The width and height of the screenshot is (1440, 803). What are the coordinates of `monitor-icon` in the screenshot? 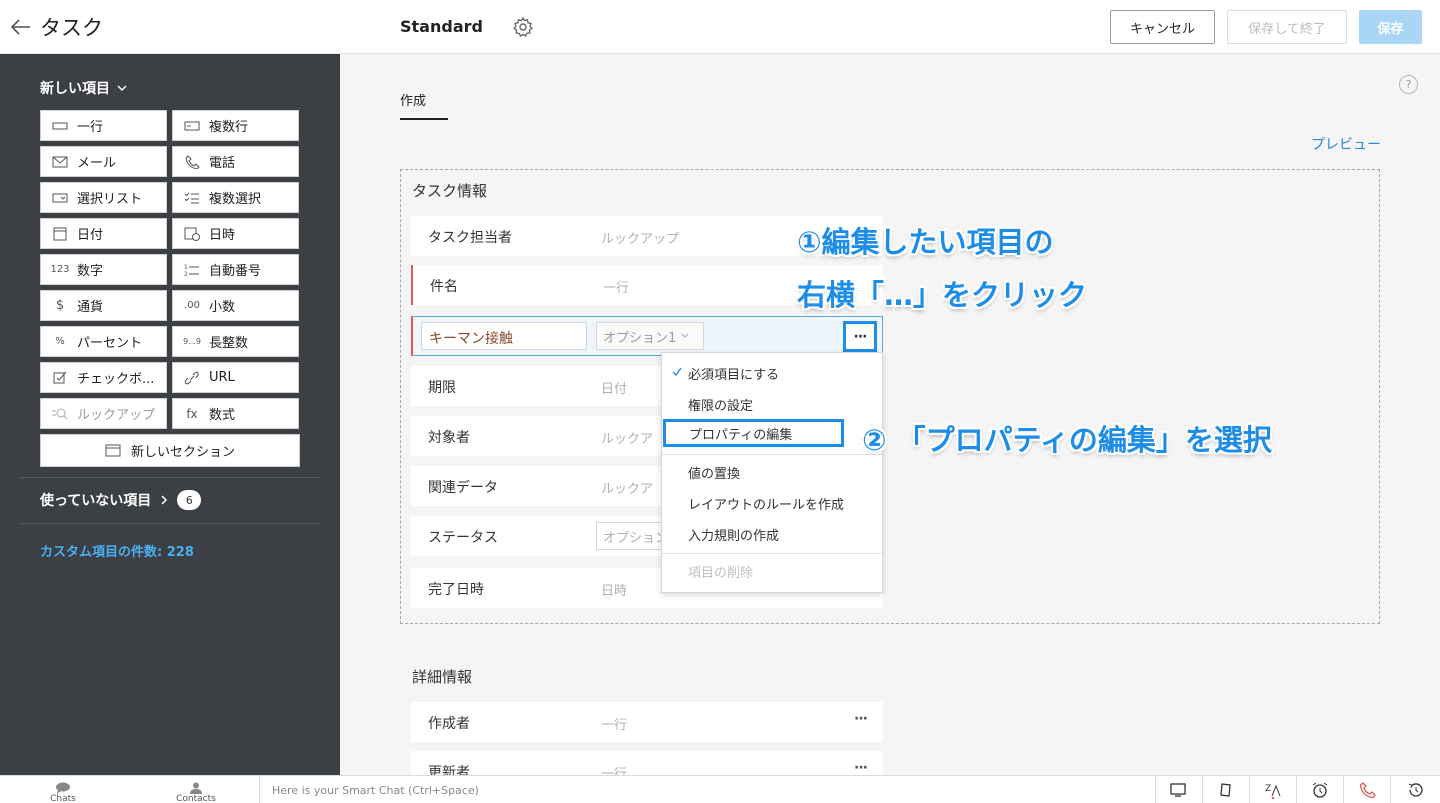 It's located at (1178, 790).